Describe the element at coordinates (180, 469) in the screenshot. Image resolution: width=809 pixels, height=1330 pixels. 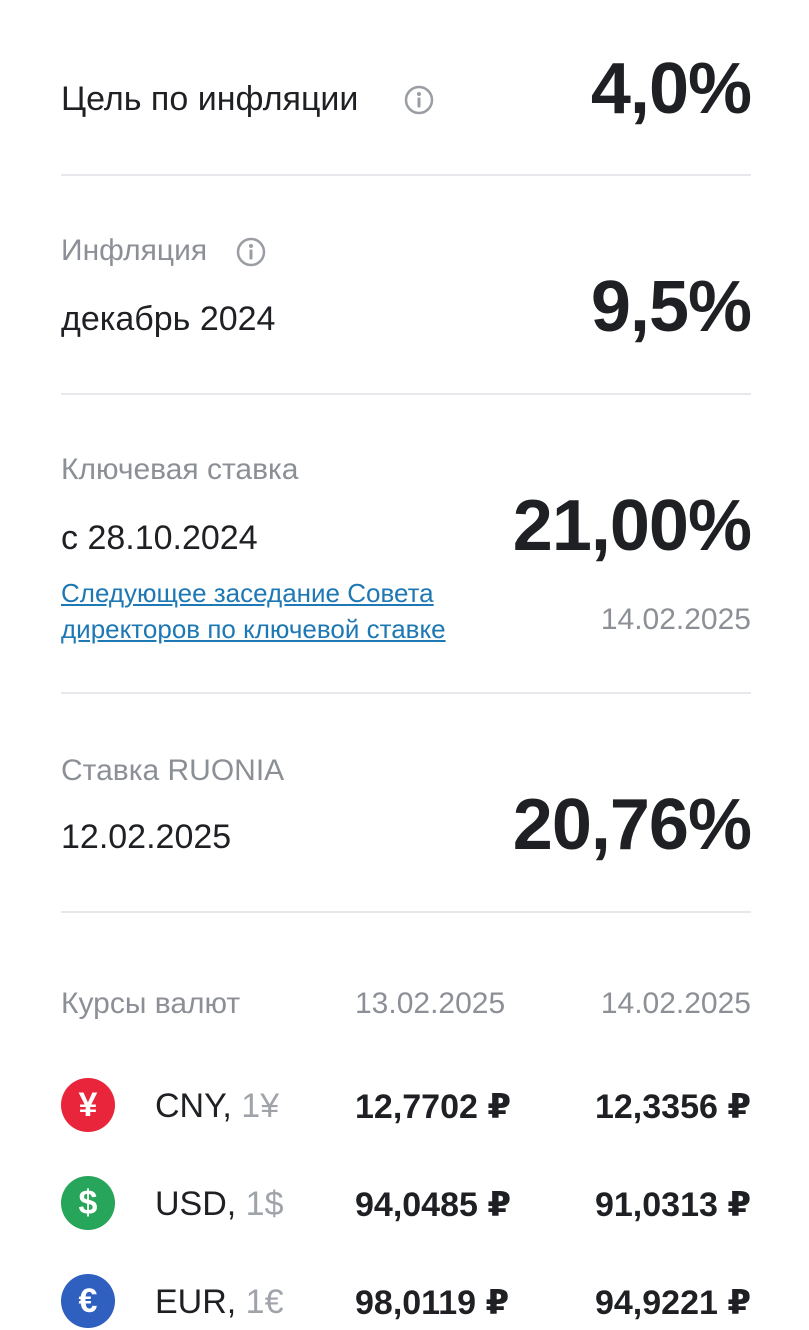
I see `key-rate-label: Ключевая ставка` at that location.